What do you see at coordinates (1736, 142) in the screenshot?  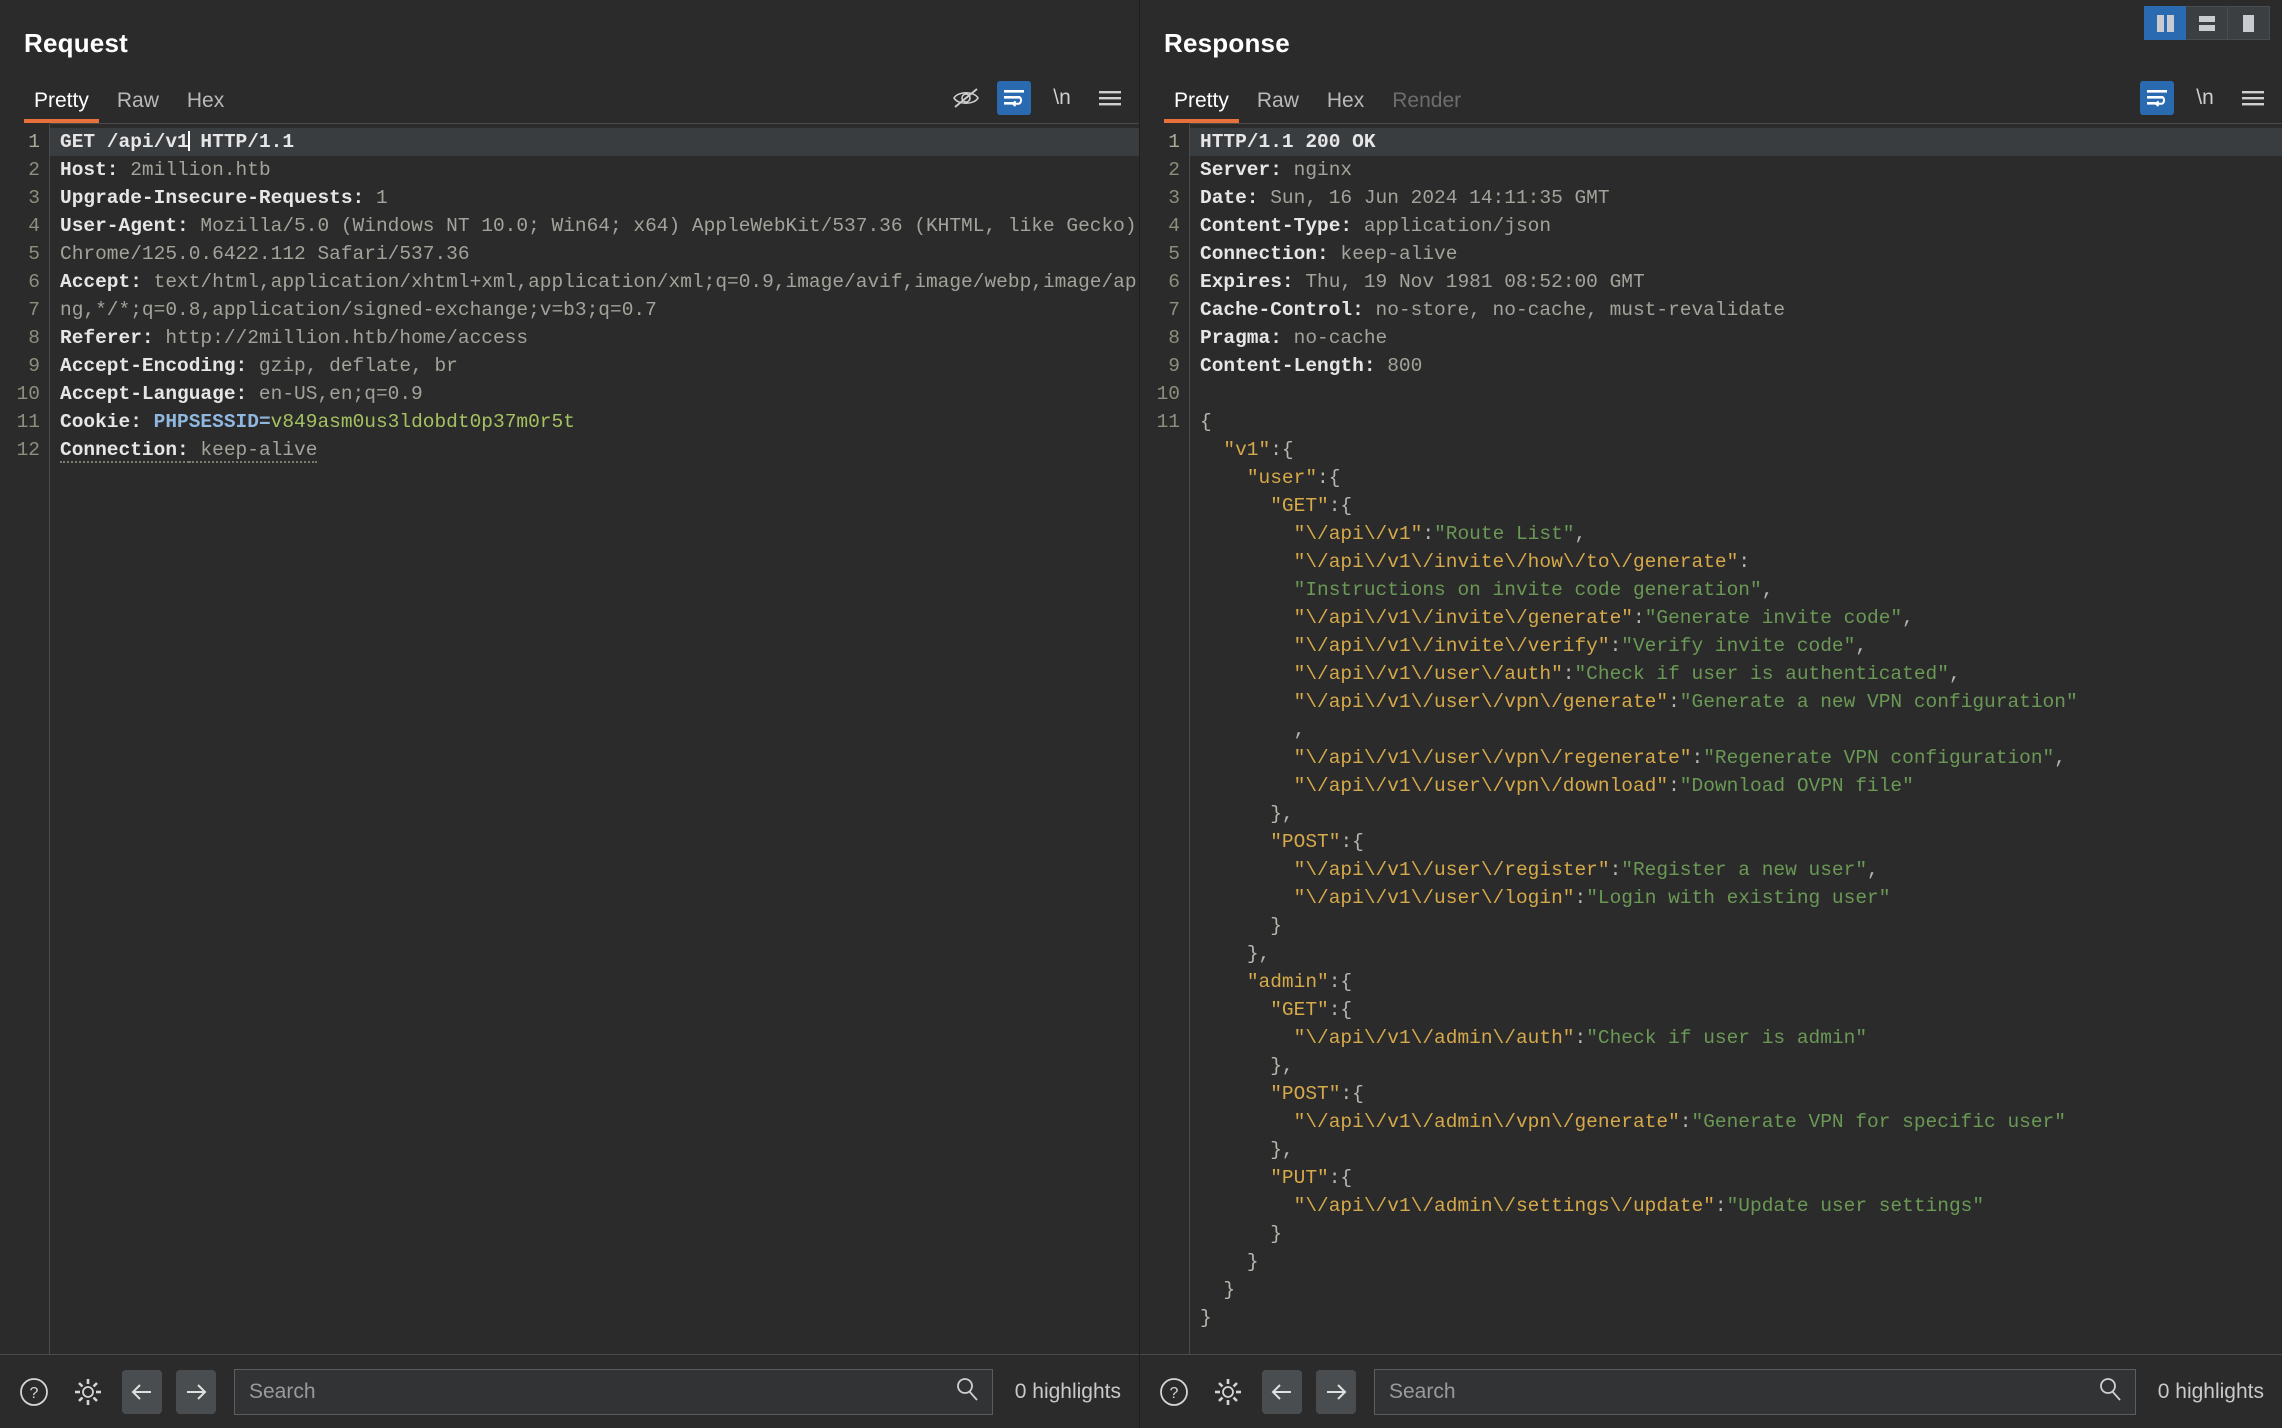 I see `code-line: HTTP/1.1 200 OK` at bounding box center [1736, 142].